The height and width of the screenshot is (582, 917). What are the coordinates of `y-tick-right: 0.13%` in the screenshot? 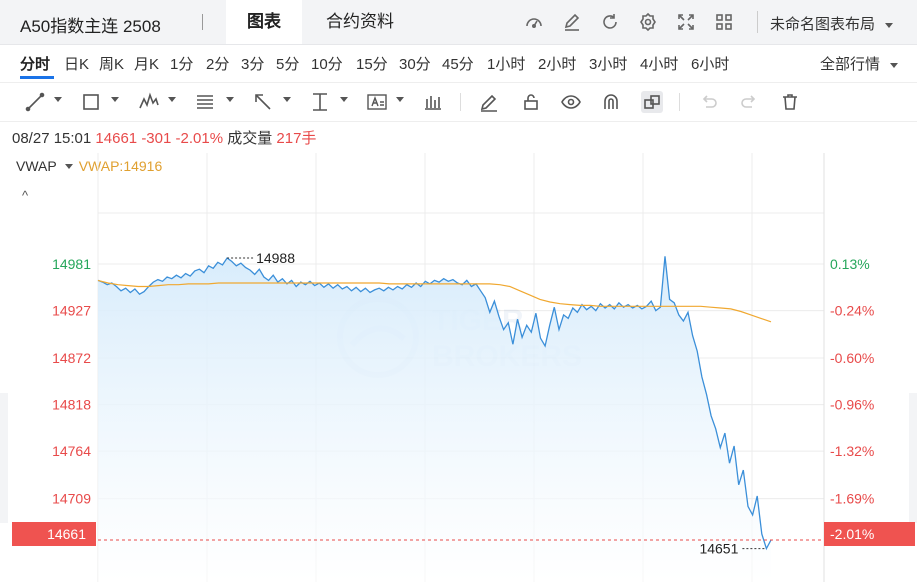 It's located at (850, 264).